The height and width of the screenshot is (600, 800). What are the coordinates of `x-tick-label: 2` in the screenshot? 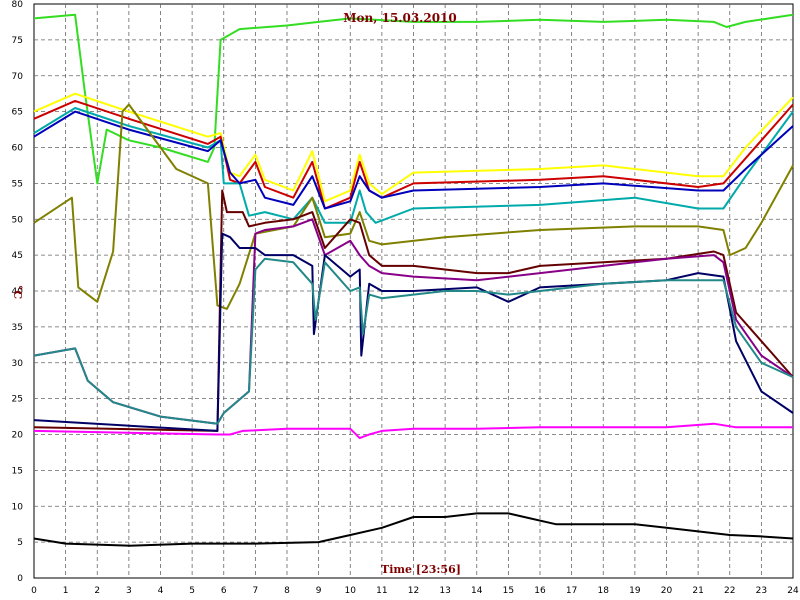 It's located at (97, 591).